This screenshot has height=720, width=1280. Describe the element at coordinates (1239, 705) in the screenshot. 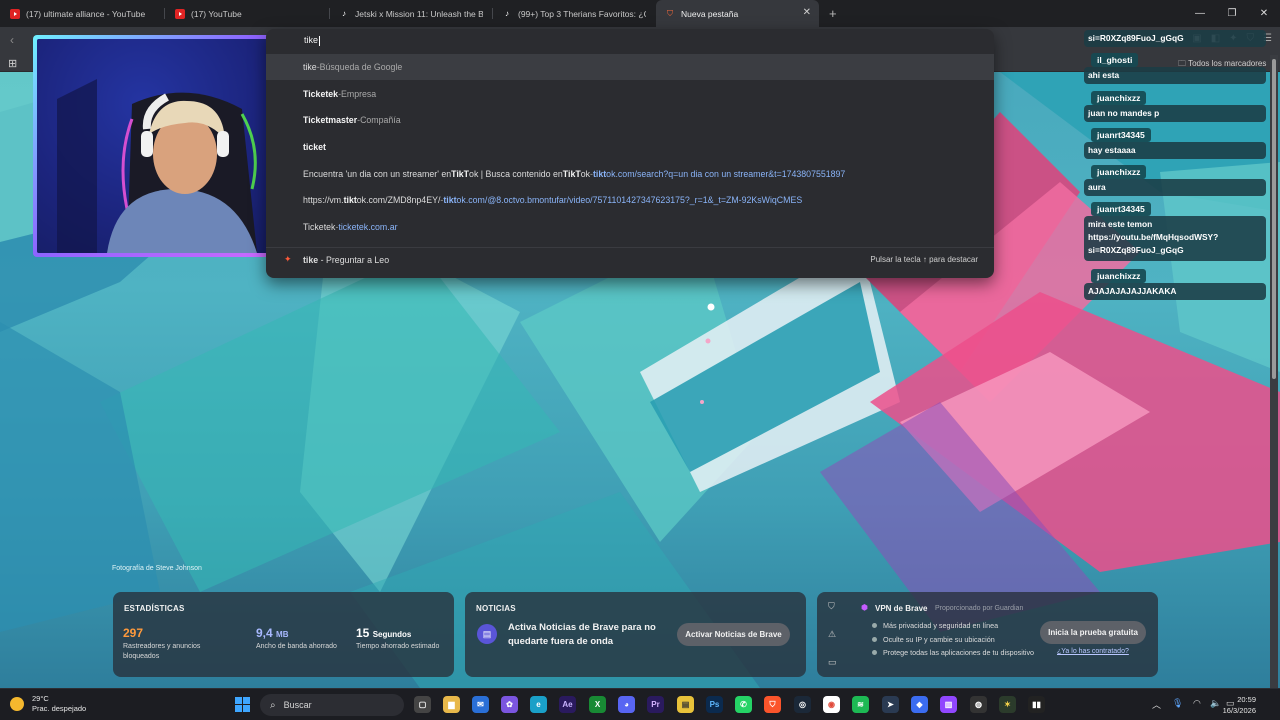

I see `system-clock: 20:59 16/3/2026` at that location.